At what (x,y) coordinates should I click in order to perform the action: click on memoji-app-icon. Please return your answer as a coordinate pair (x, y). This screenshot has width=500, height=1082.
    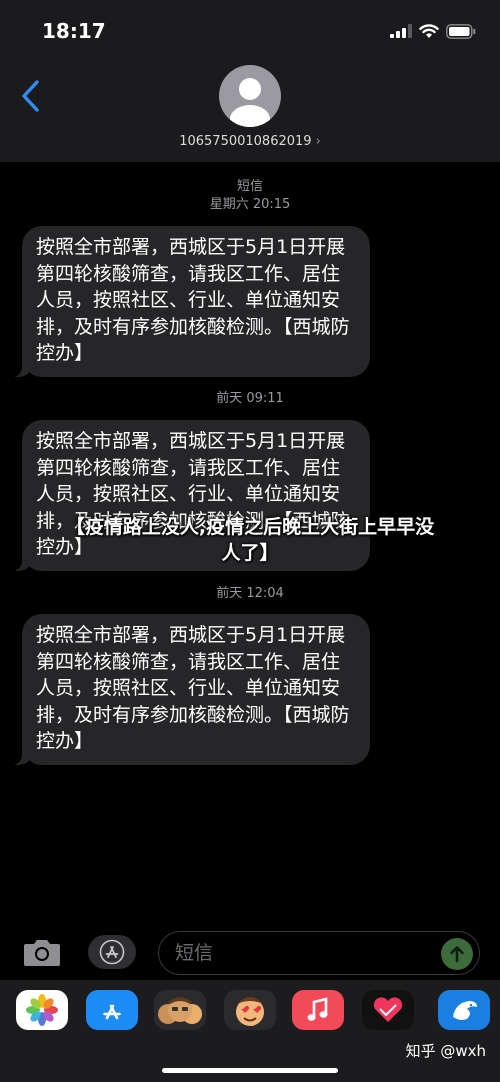
    Looking at the image, I should click on (180, 1010).